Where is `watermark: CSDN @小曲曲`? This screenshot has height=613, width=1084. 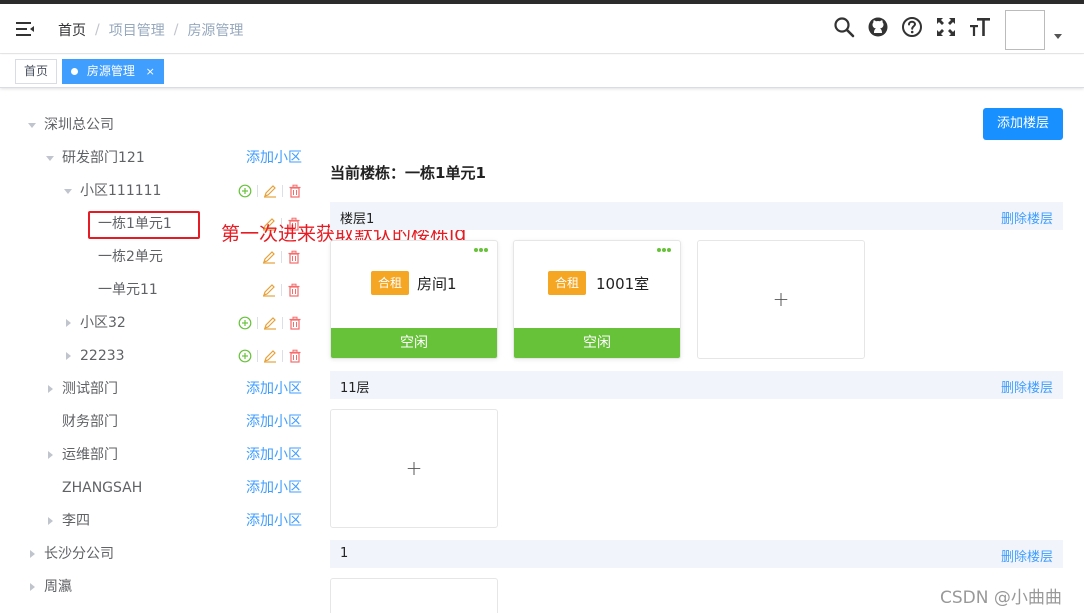
watermark: CSDN @小曲曲 is located at coordinates (1001, 598).